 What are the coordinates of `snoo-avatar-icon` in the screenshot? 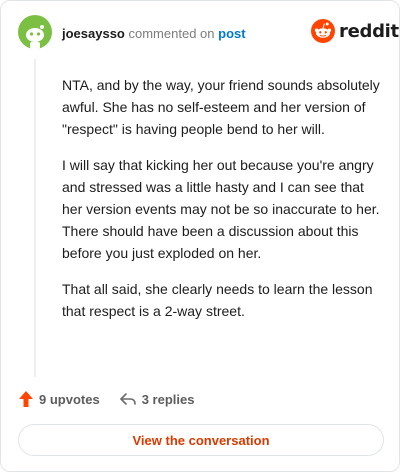 It's located at (35, 32).